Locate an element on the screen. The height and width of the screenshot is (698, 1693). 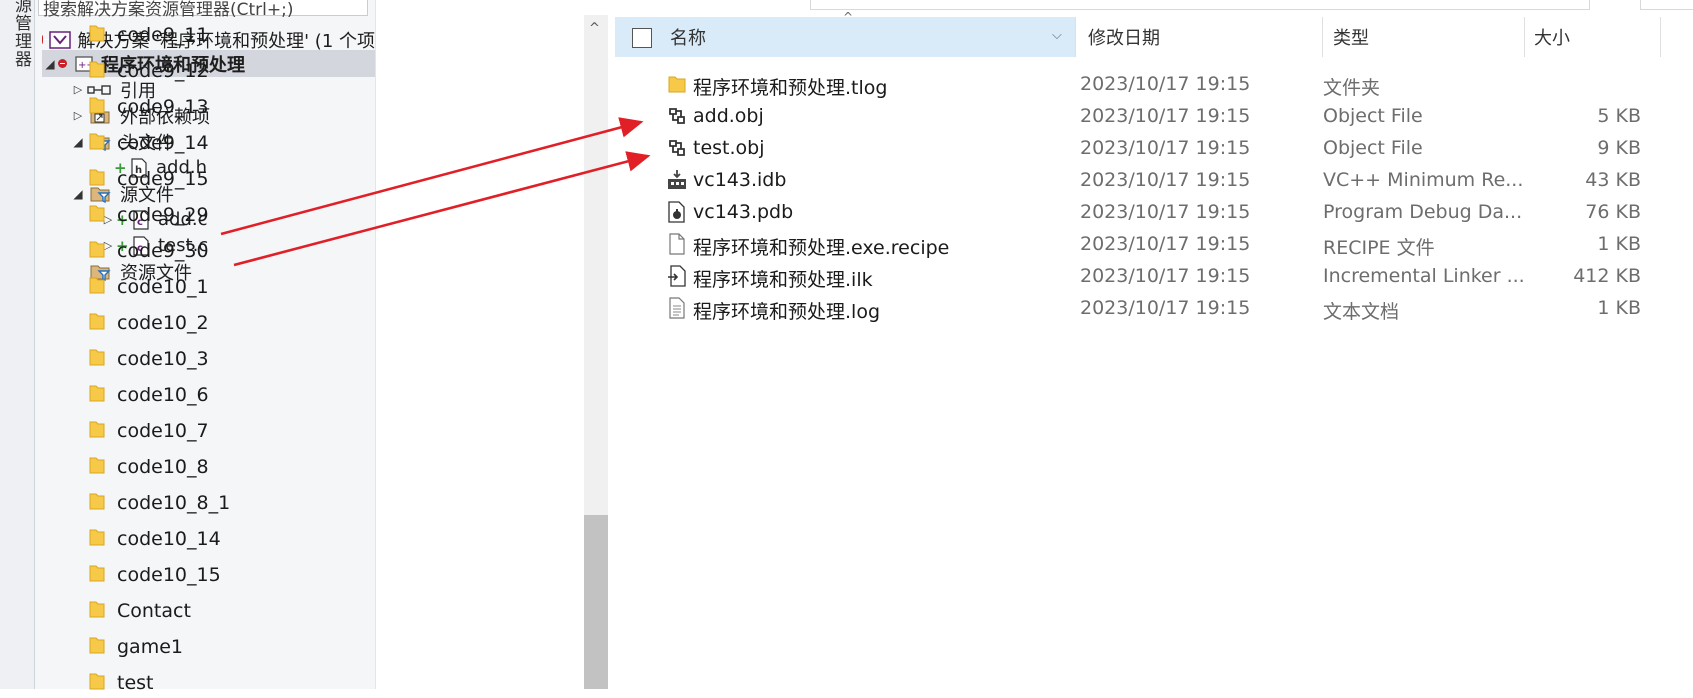
column-header-date: 修改日期 is located at coordinates (1124, 37).